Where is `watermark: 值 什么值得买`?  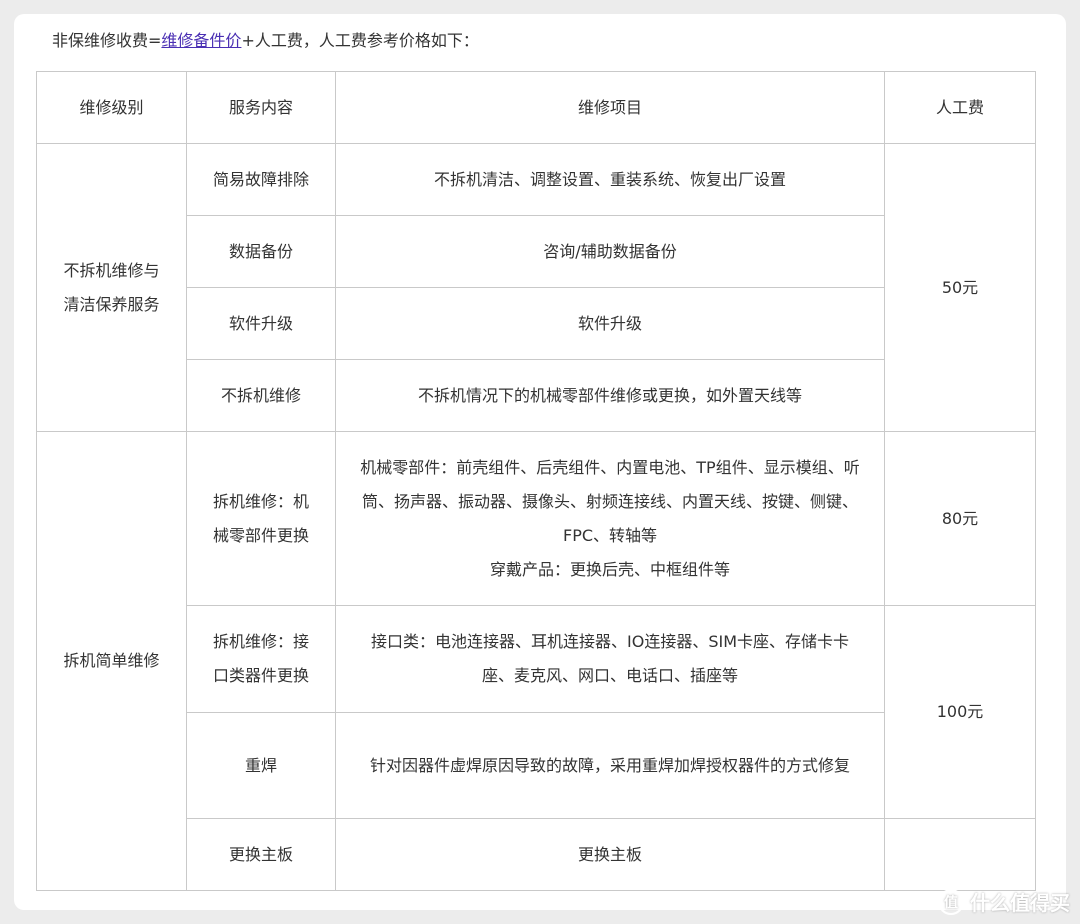
watermark: 值 什么值得买 is located at coordinates (1004, 901).